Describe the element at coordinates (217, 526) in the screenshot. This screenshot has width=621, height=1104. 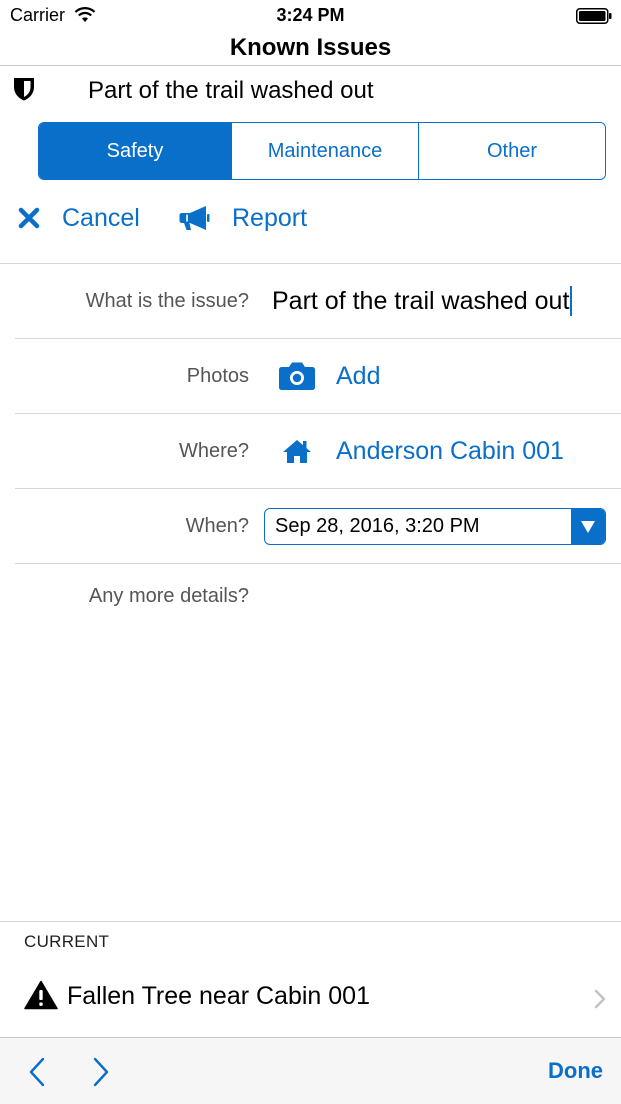
I see `when-label: When?` at that location.